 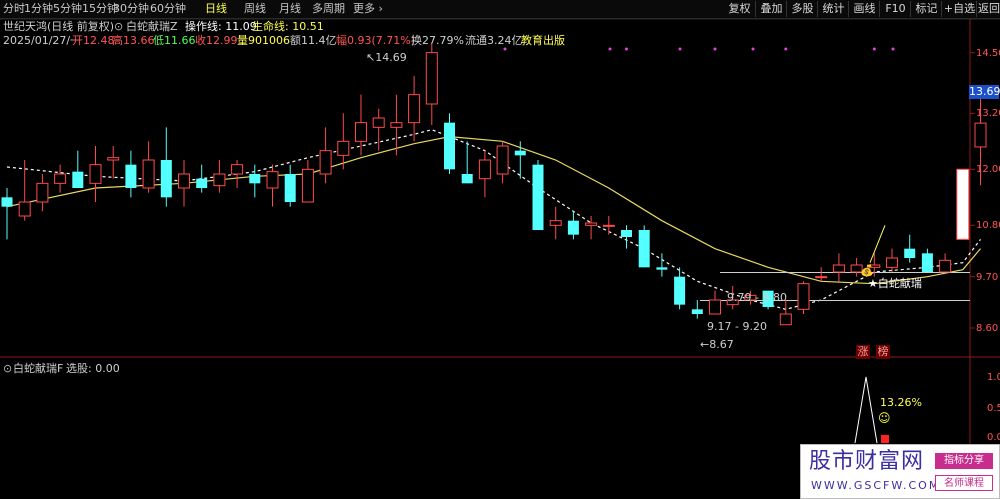 What do you see at coordinates (885, 439) in the screenshot?
I see `signal-square` at bounding box center [885, 439].